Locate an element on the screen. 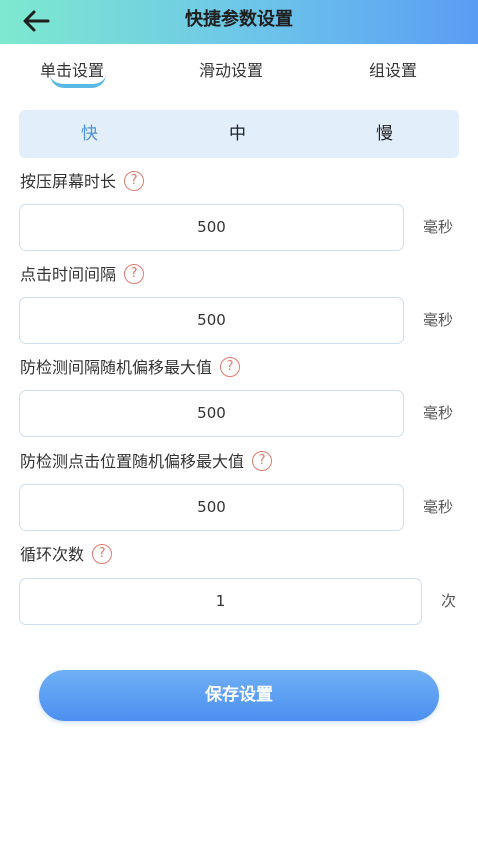 The height and width of the screenshot is (850, 478). press-duration-label: 按压屏幕时长? is located at coordinates (82, 182).